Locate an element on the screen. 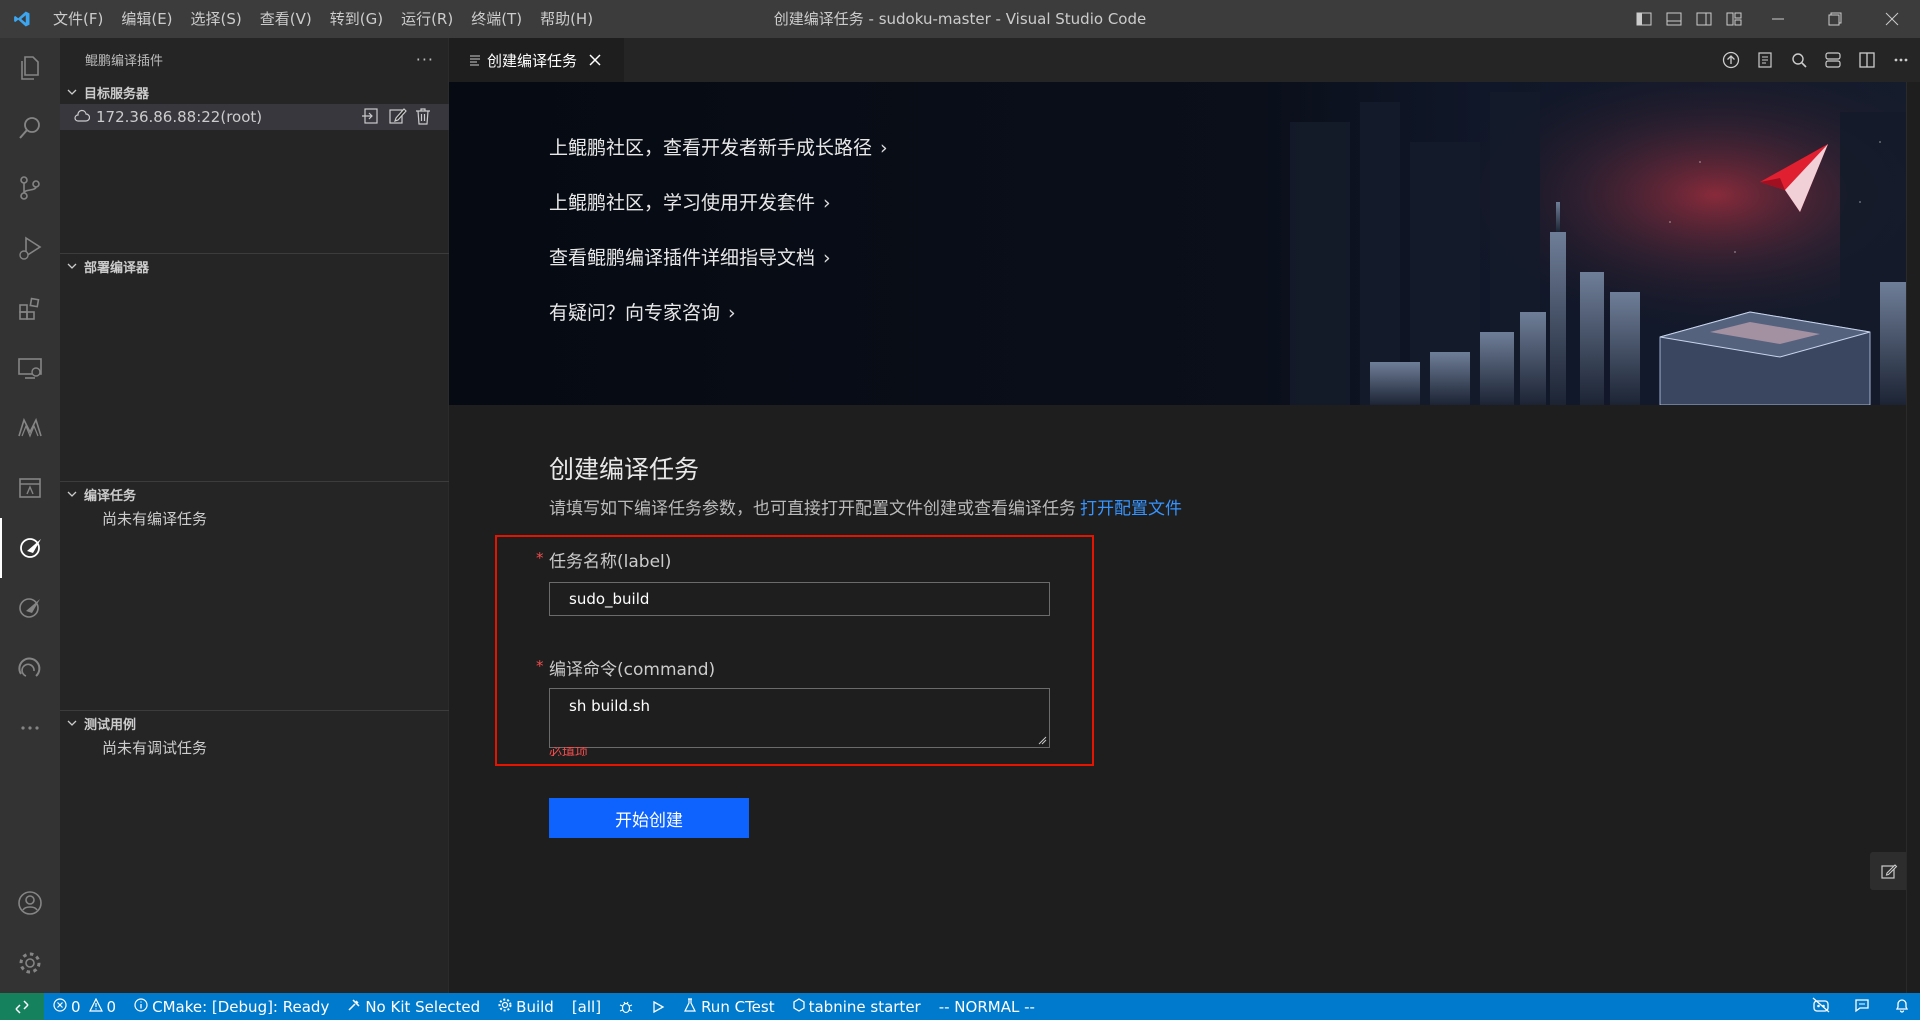 This screenshot has height=1020, width=1920. upload-icon is located at coordinates (1731, 60).